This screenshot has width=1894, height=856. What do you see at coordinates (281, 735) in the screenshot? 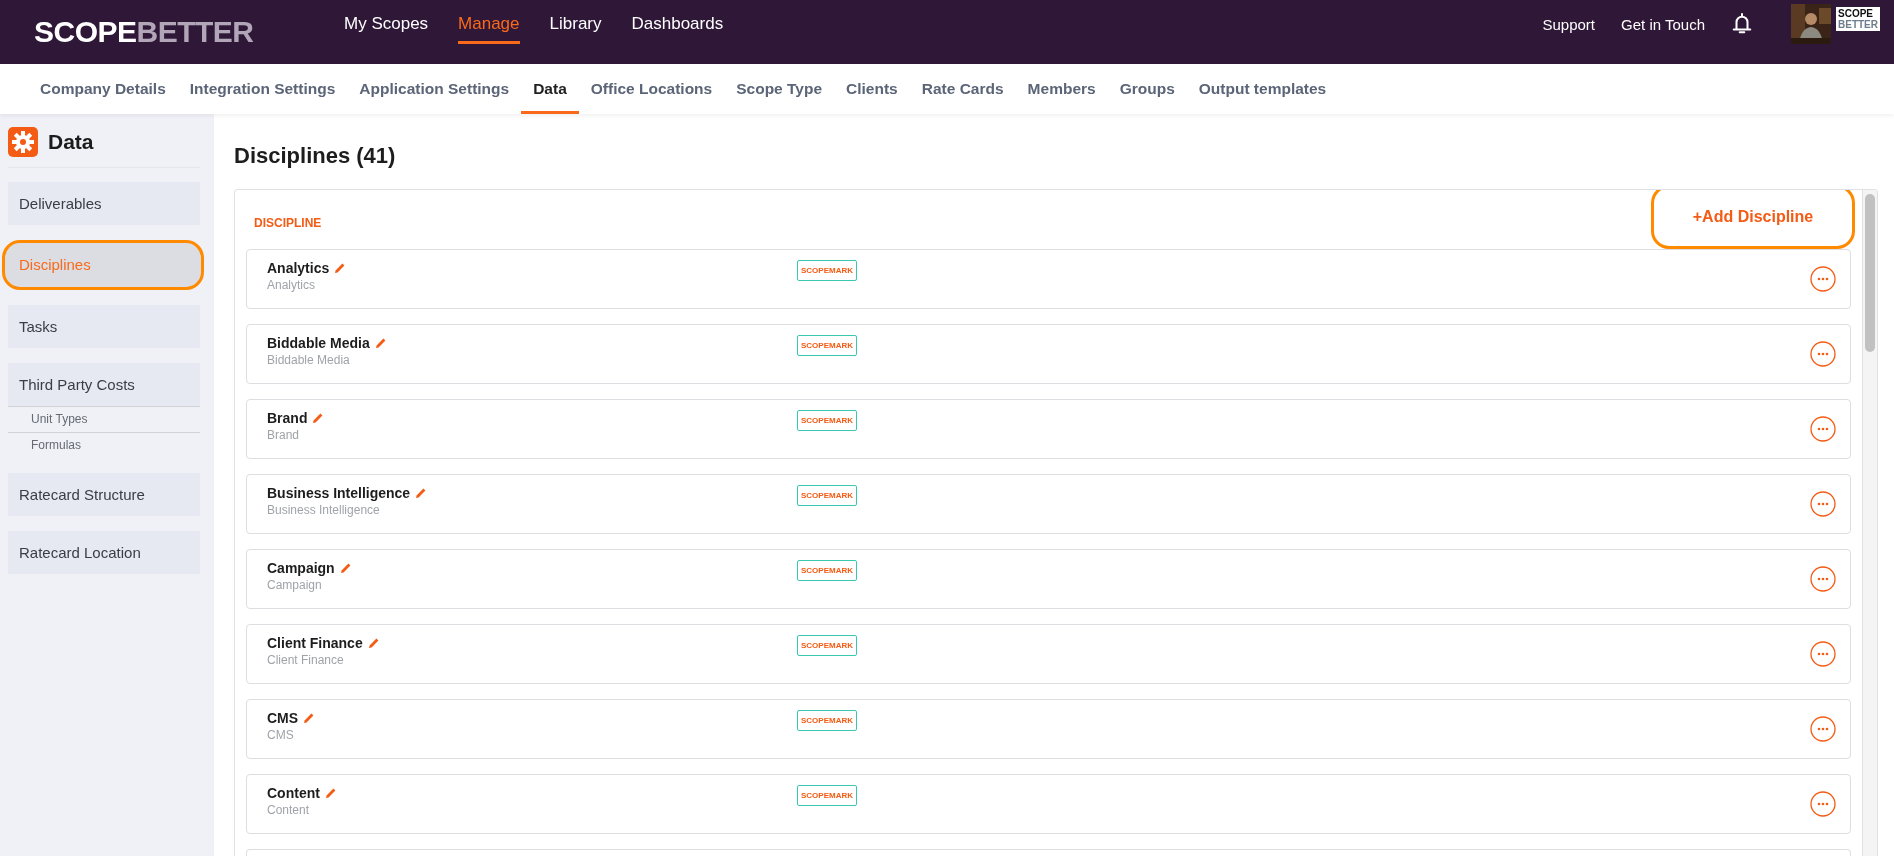
I see `discipline-subtitle: CMS` at bounding box center [281, 735].